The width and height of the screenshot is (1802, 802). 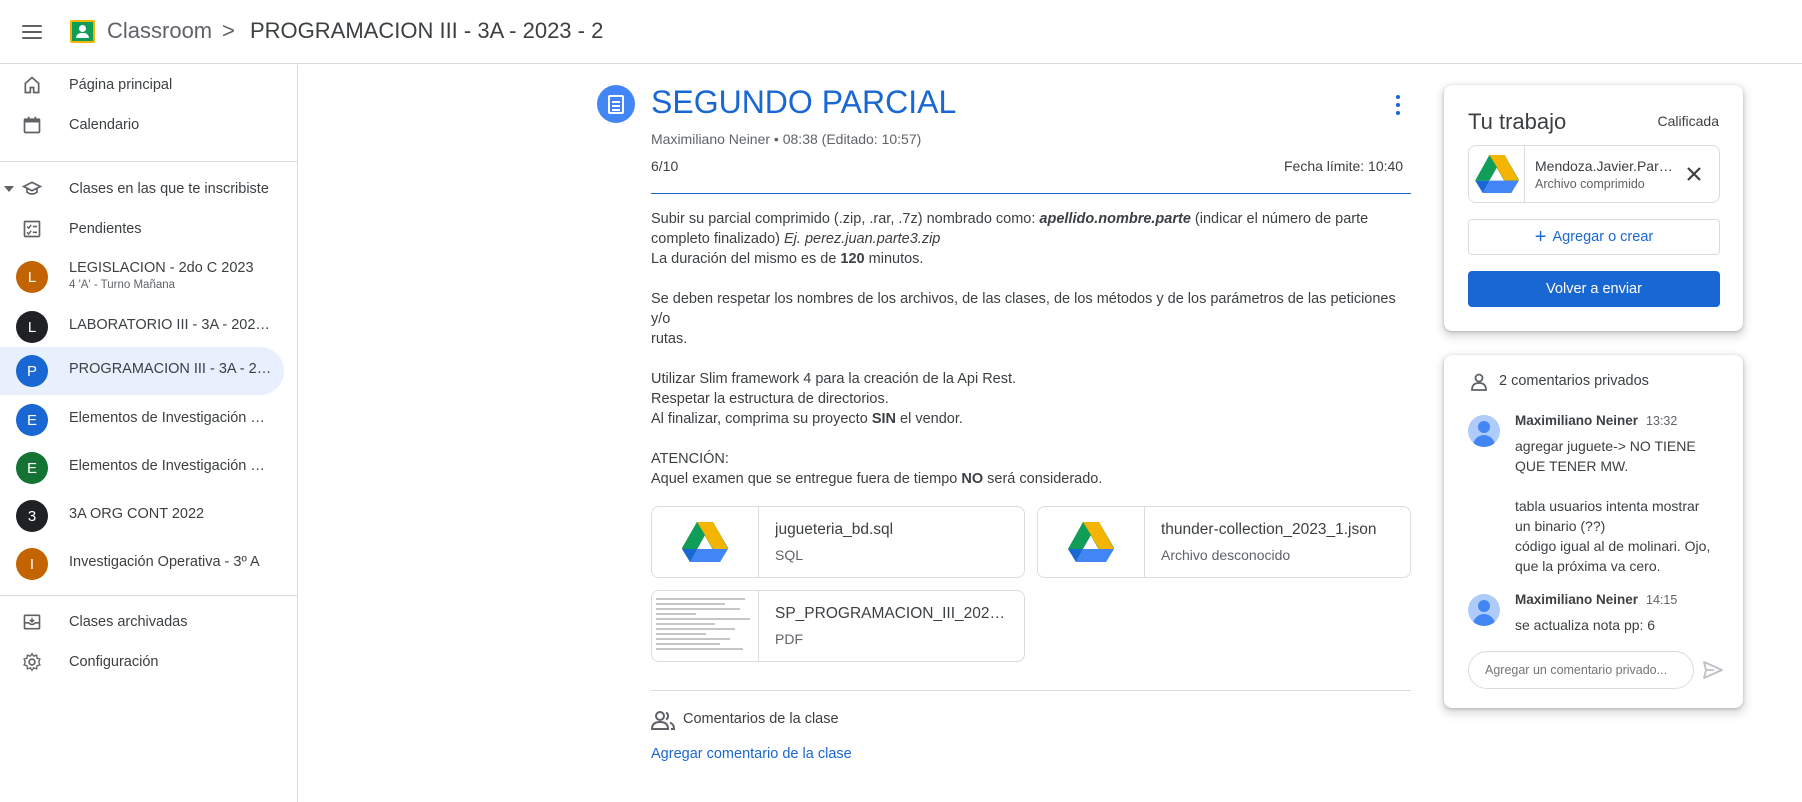 I want to click on sidebar-item-todo: Pendientes, so click(x=142, y=229).